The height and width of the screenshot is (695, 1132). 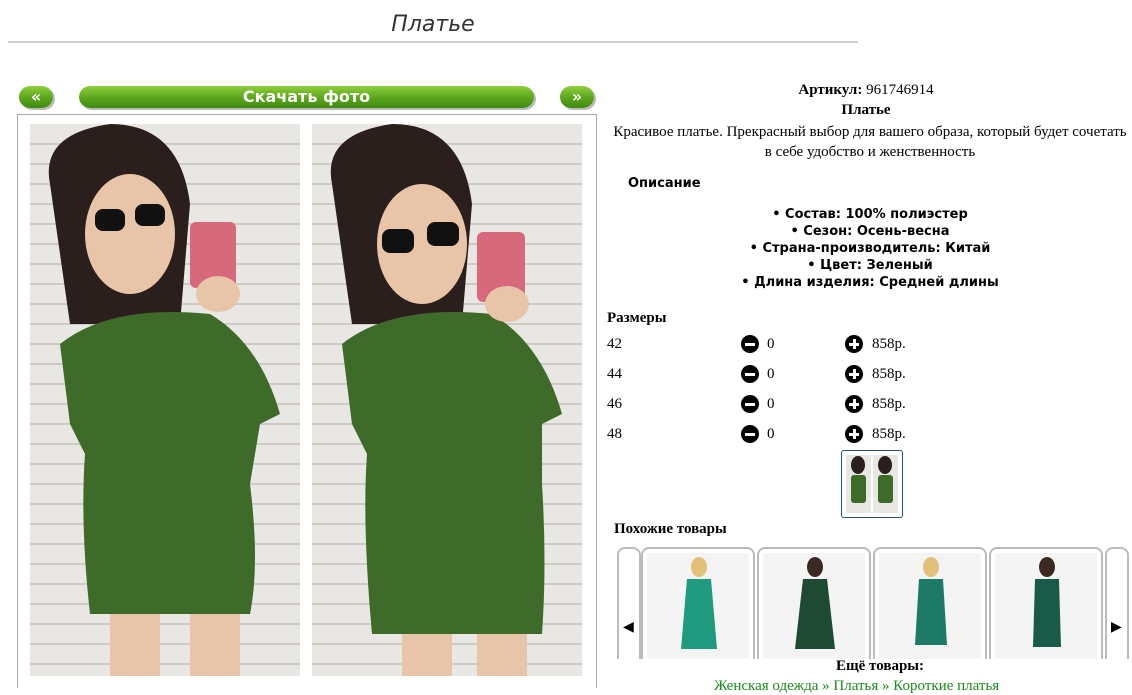 What do you see at coordinates (1116, 627) in the screenshot?
I see `right-arrow-icon: ▶` at bounding box center [1116, 627].